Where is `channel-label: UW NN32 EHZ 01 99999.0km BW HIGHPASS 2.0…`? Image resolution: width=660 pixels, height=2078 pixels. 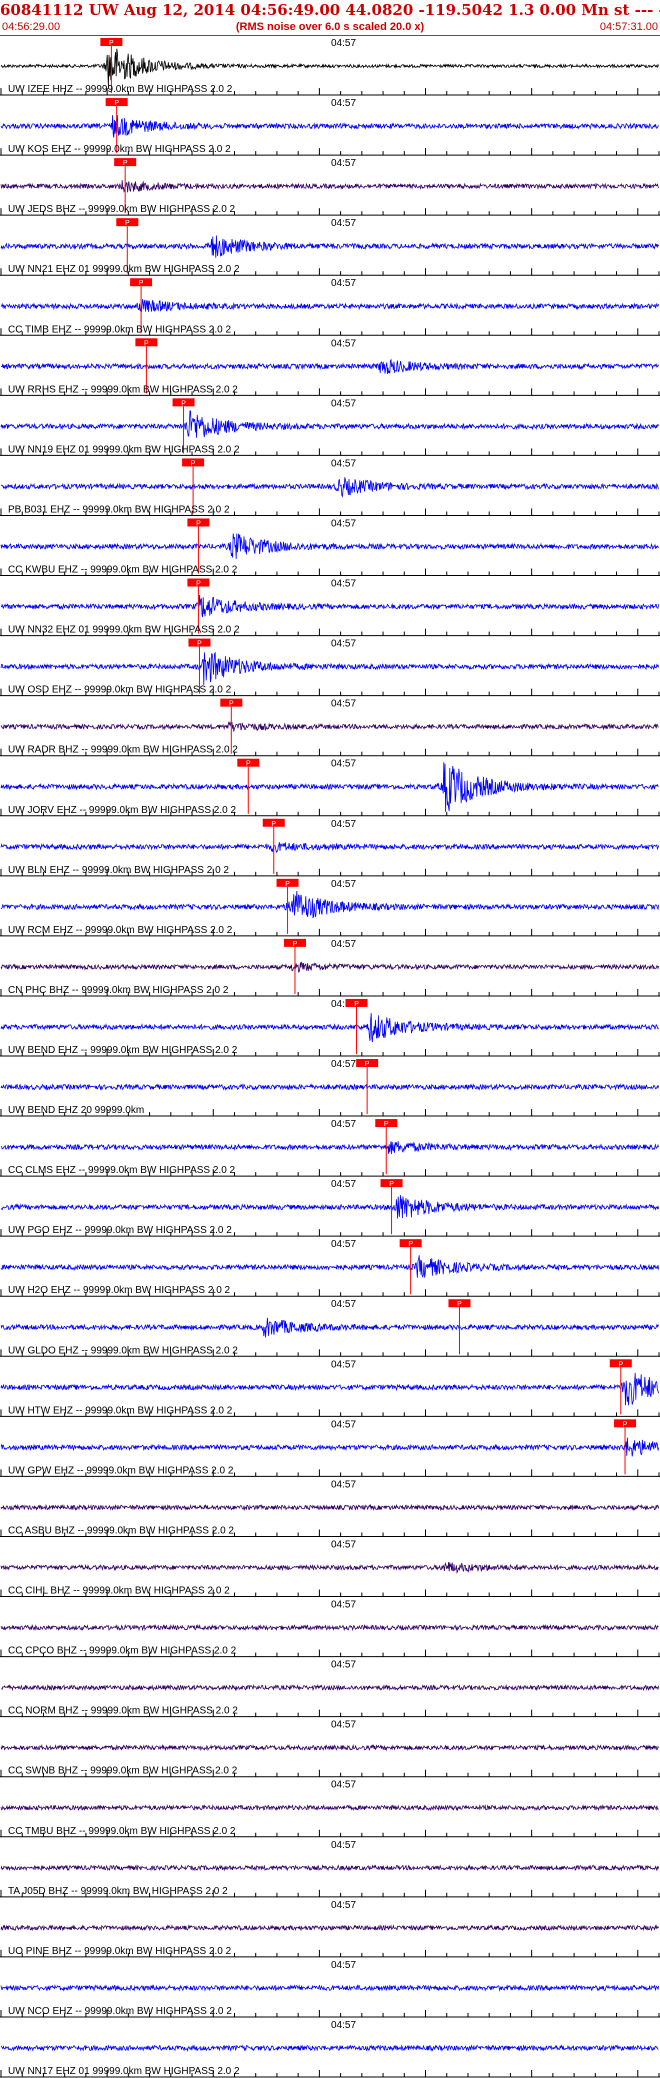 channel-label: UW NN32 EHZ 01 99999.0km BW HIGHPASS 2.0… is located at coordinates (124, 630).